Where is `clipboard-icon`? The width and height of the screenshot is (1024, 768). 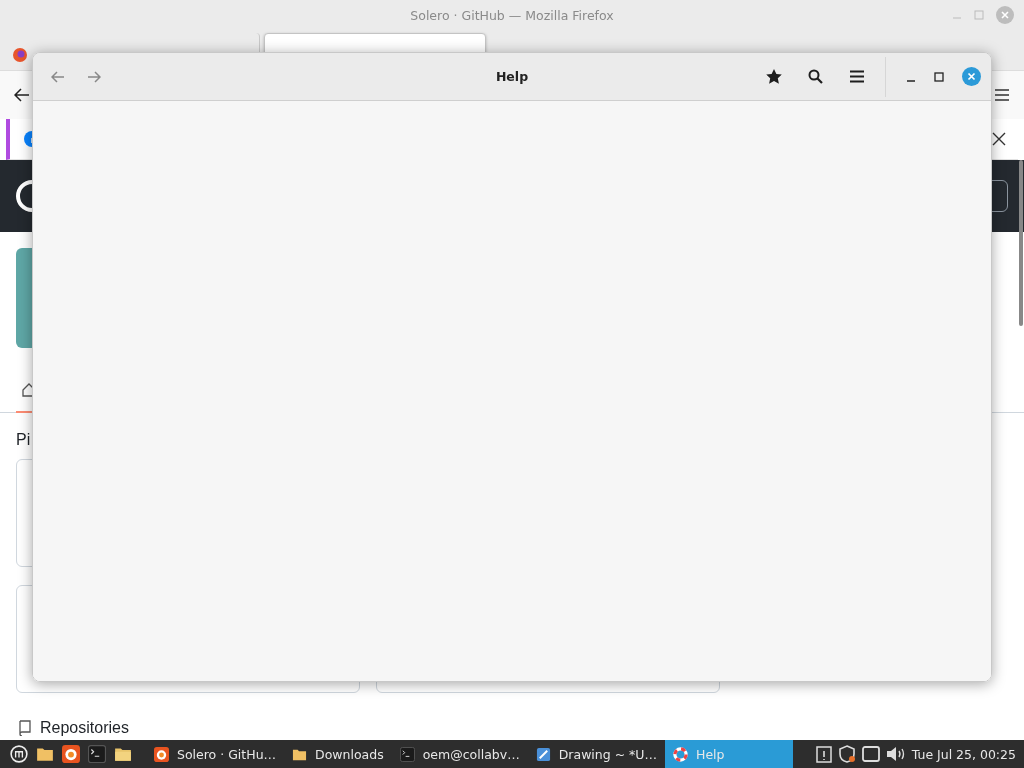
clipboard-icon is located at coordinates (823, 754).